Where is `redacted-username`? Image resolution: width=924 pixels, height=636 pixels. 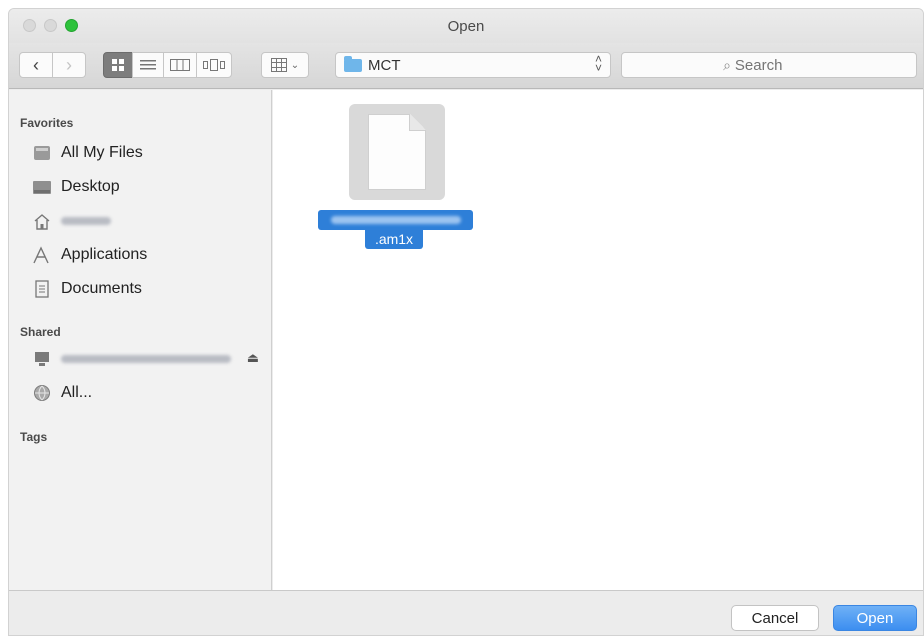 redacted-username is located at coordinates (86, 221).